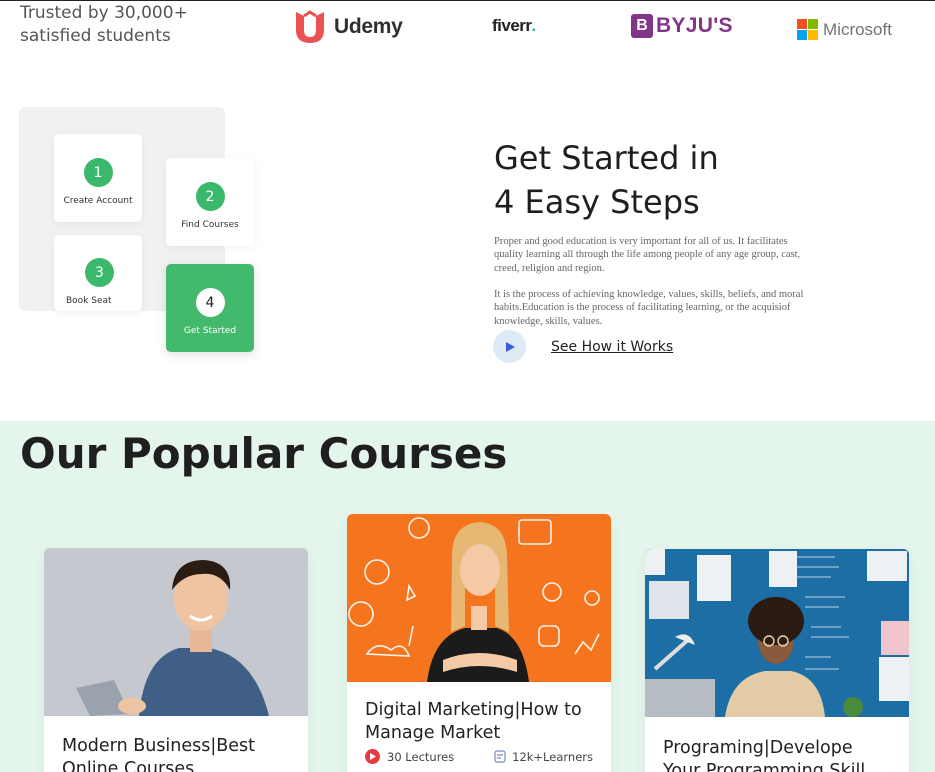 This screenshot has height=772, width=935. I want to click on byjus-logo-mark: B, so click(642, 26).